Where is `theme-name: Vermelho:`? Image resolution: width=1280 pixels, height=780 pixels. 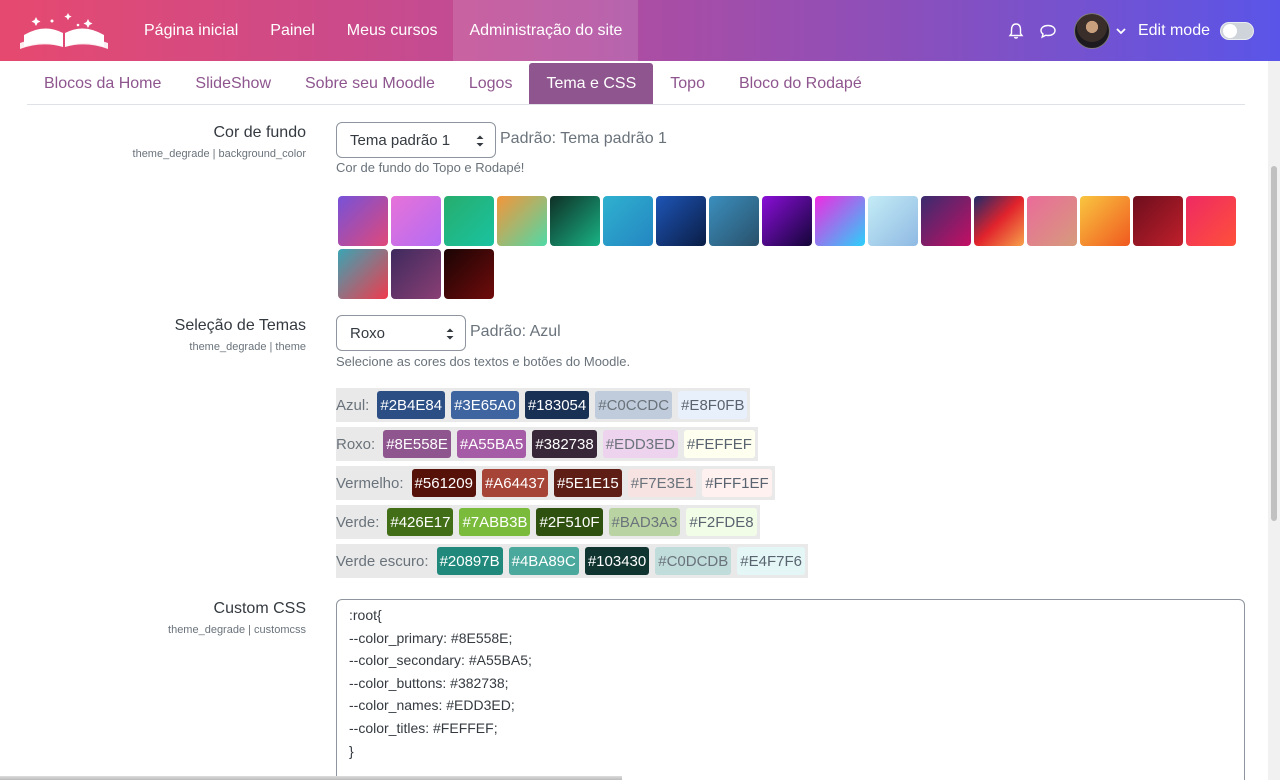 theme-name: Vermelho: is located at coordinates (370, 483).